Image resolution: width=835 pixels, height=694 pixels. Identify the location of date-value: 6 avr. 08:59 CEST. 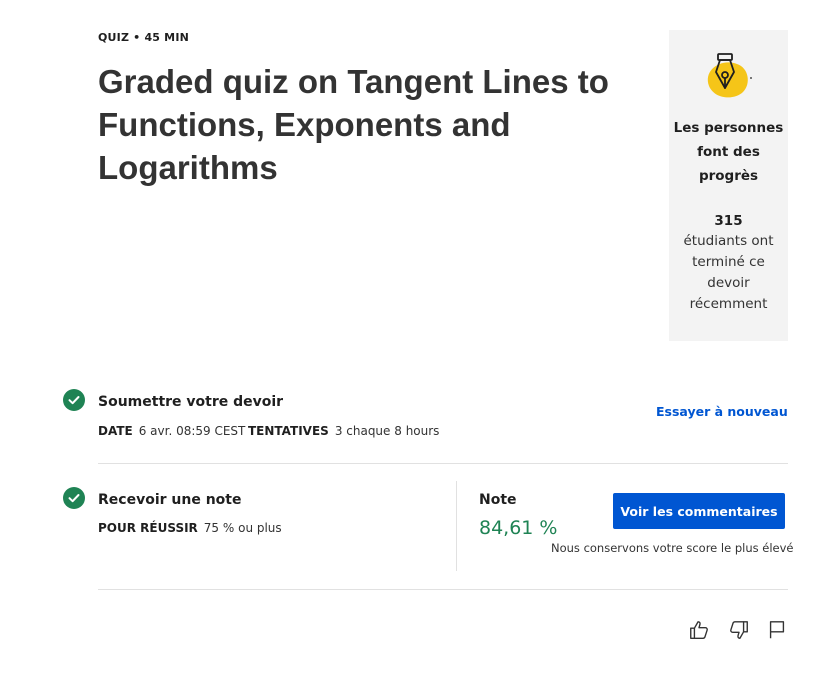
(192, 431).